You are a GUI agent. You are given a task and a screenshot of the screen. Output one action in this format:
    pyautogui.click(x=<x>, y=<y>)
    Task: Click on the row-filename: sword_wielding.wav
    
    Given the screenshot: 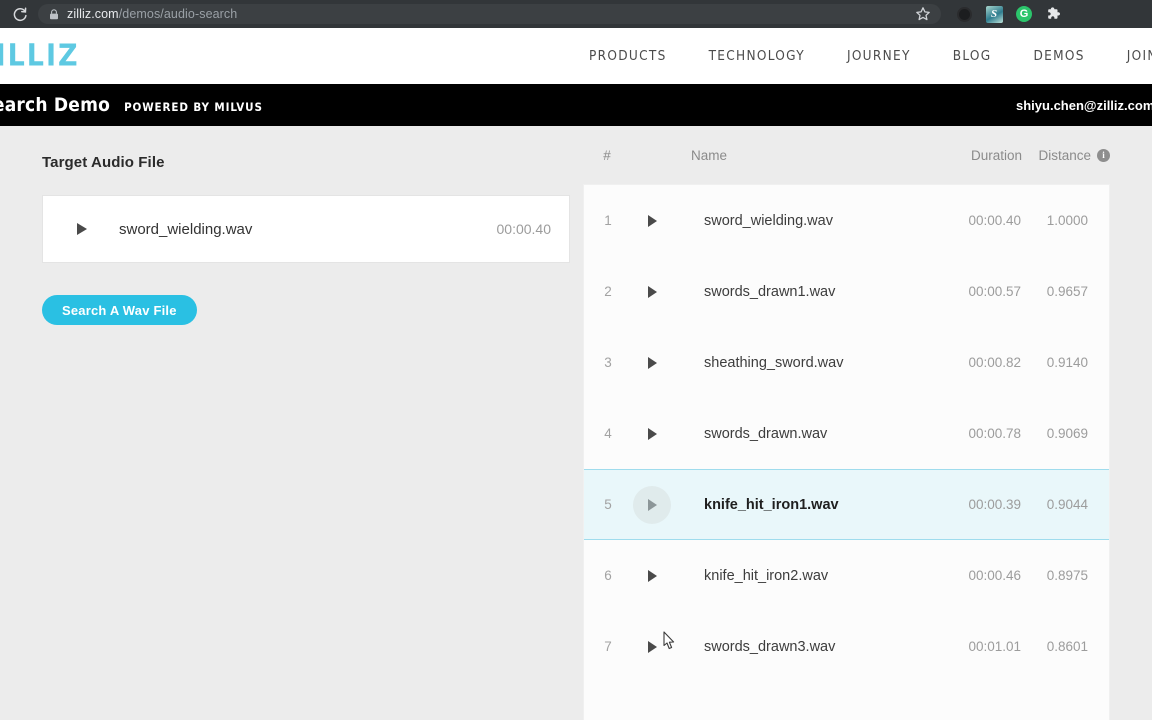 What is the action you would take?
    pyautogui.click(x=768, y=220)
    